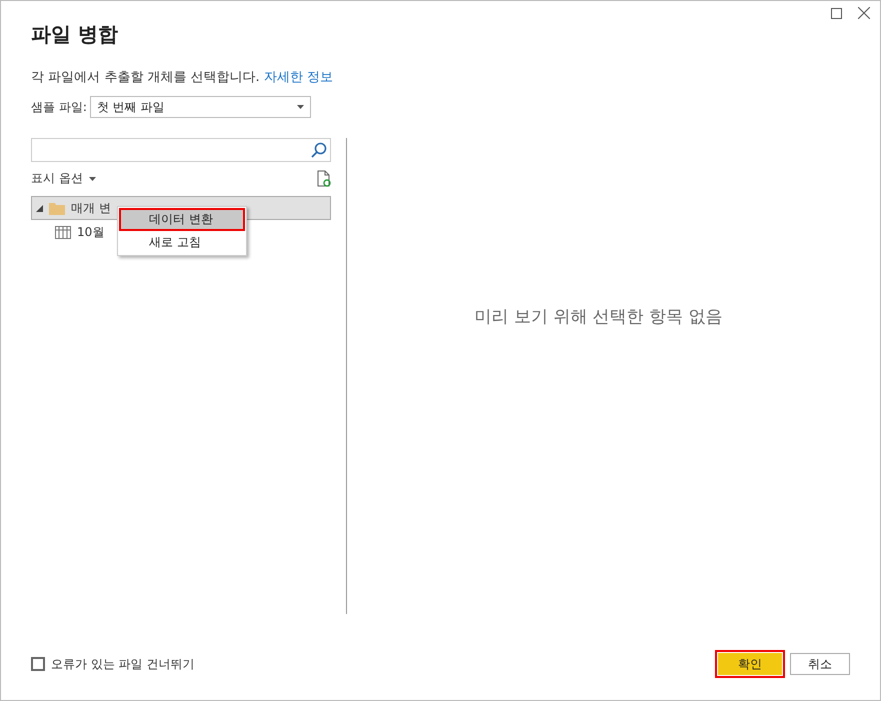 The image size is (881, 701). What do you see at coordinates (59, 107) in the screenshot?
I see `sample-file-label: 샘플 파일:` at bounding box center [59, 107].